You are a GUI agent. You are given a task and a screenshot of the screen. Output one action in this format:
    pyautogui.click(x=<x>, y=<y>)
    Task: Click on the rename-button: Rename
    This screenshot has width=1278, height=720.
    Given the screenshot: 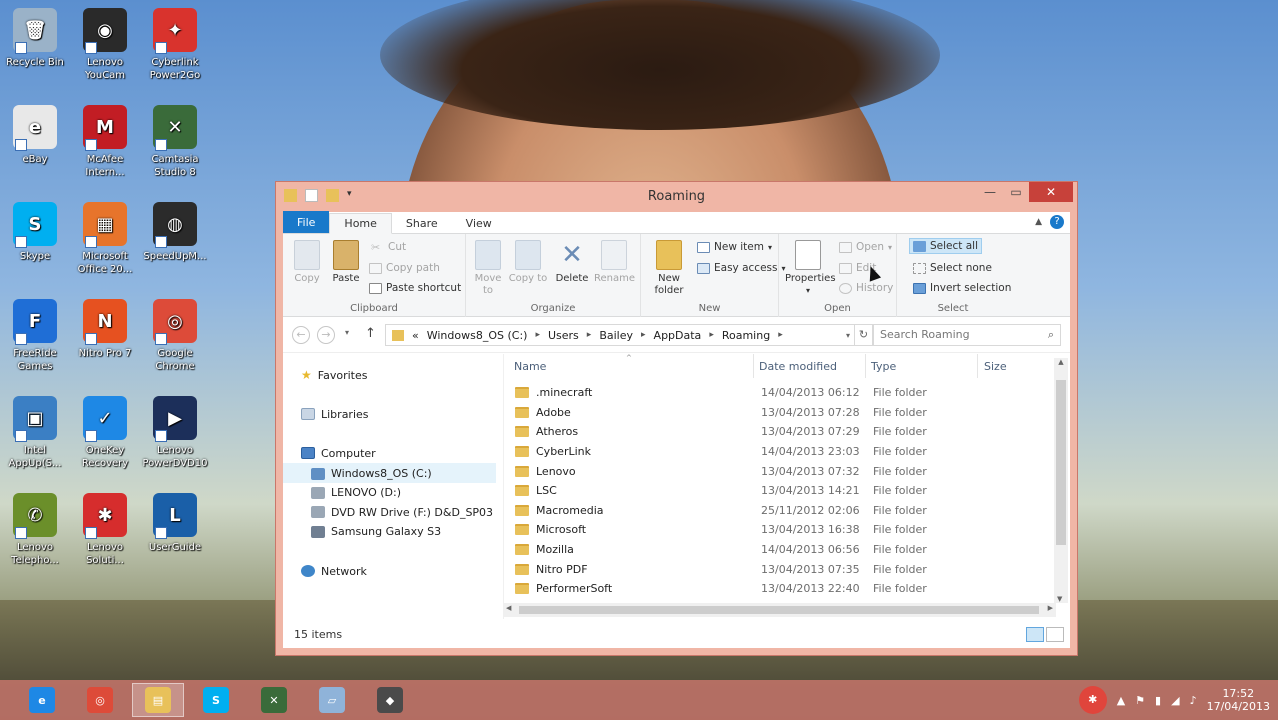 What is the action you would take?
    pyautogui.click(x=614, y=262)
    